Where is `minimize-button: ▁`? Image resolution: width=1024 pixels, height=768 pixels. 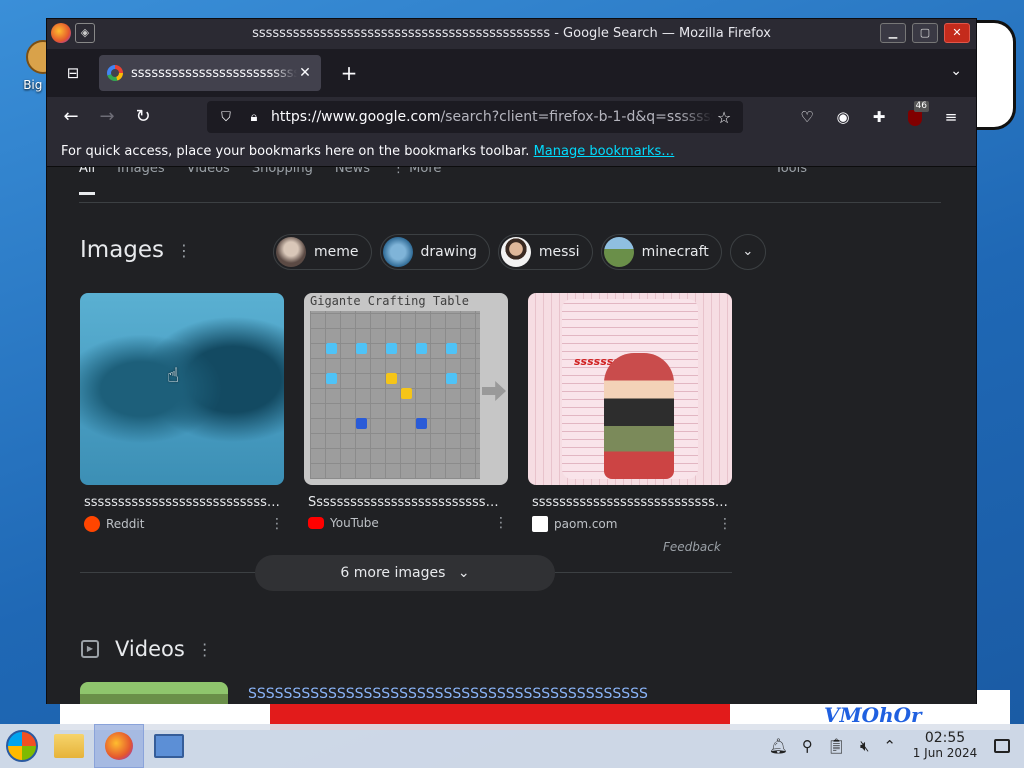
minimize-button: ▁ is located at coordinates (893, 33).